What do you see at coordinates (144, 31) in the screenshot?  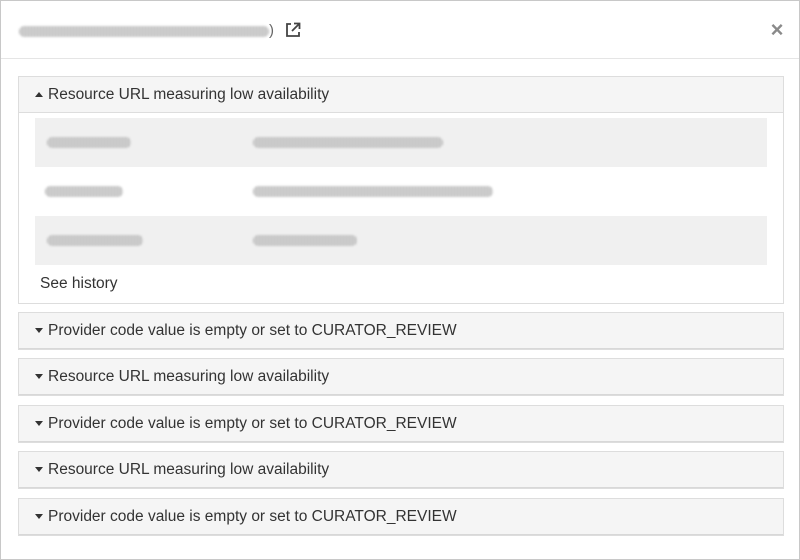 I see `redacted-text` at bounding box center [144, 31].